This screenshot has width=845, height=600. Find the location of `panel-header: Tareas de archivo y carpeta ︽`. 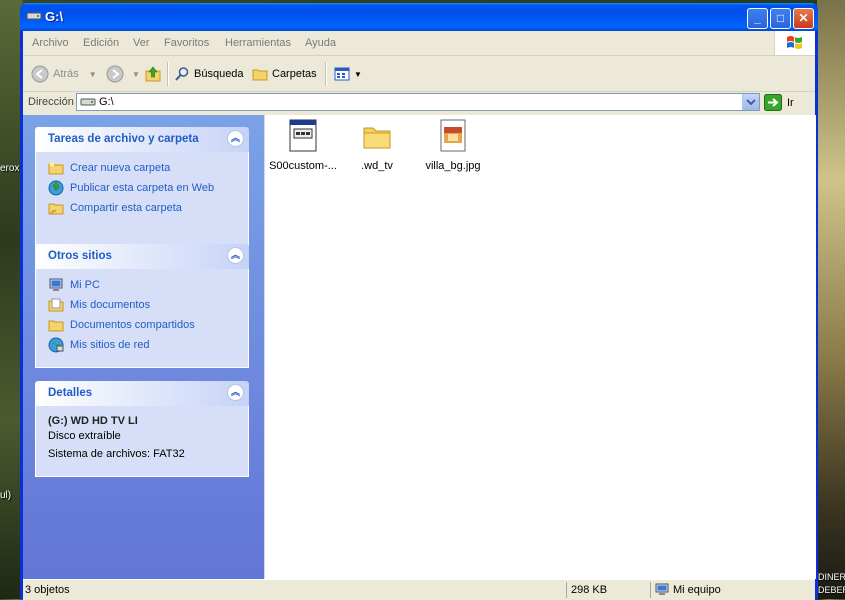

panel-header: Tareas de archivo y carpeta ︽ is located at coordinates (142, 139).